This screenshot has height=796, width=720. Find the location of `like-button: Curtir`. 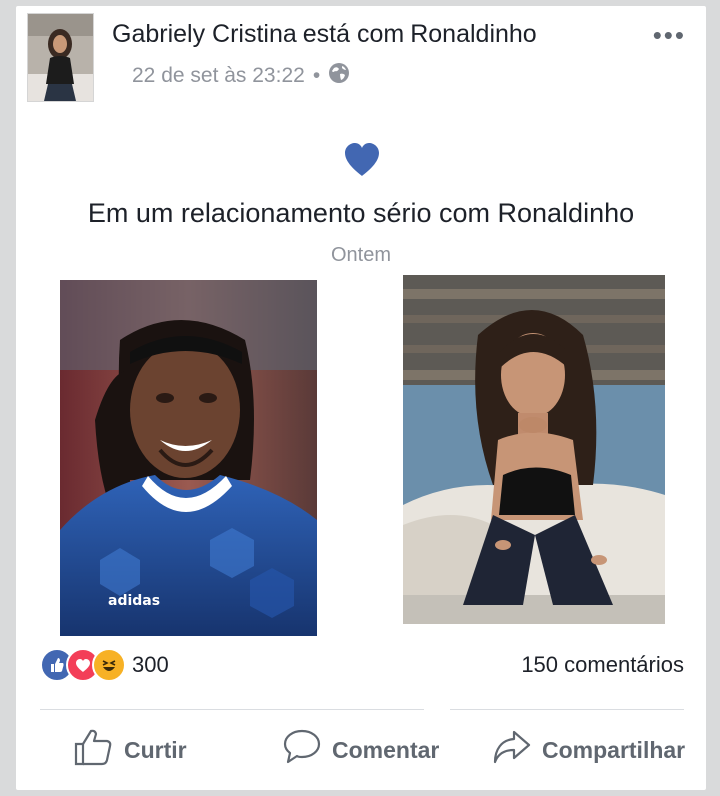

like-button: Curtir is located at coordinates (130, 750).